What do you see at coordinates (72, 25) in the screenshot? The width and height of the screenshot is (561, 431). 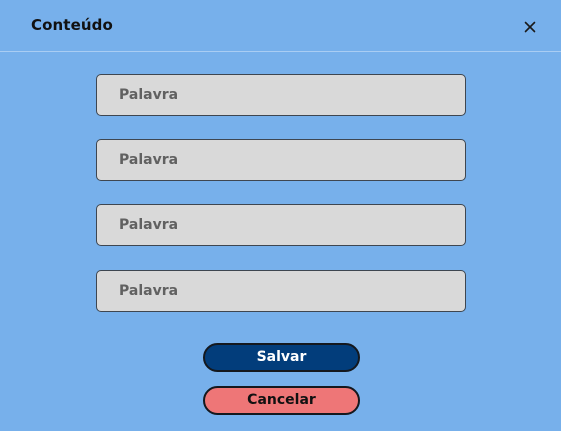 I see `dialog-title: Conteúdo` at bounding box center [72, 25].